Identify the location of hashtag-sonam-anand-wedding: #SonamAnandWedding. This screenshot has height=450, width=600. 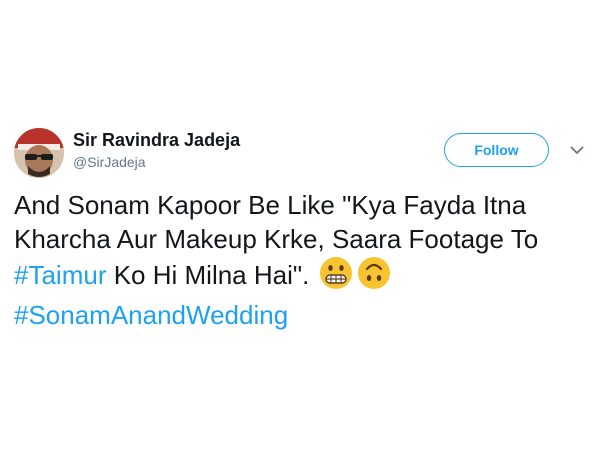
(151, 315).